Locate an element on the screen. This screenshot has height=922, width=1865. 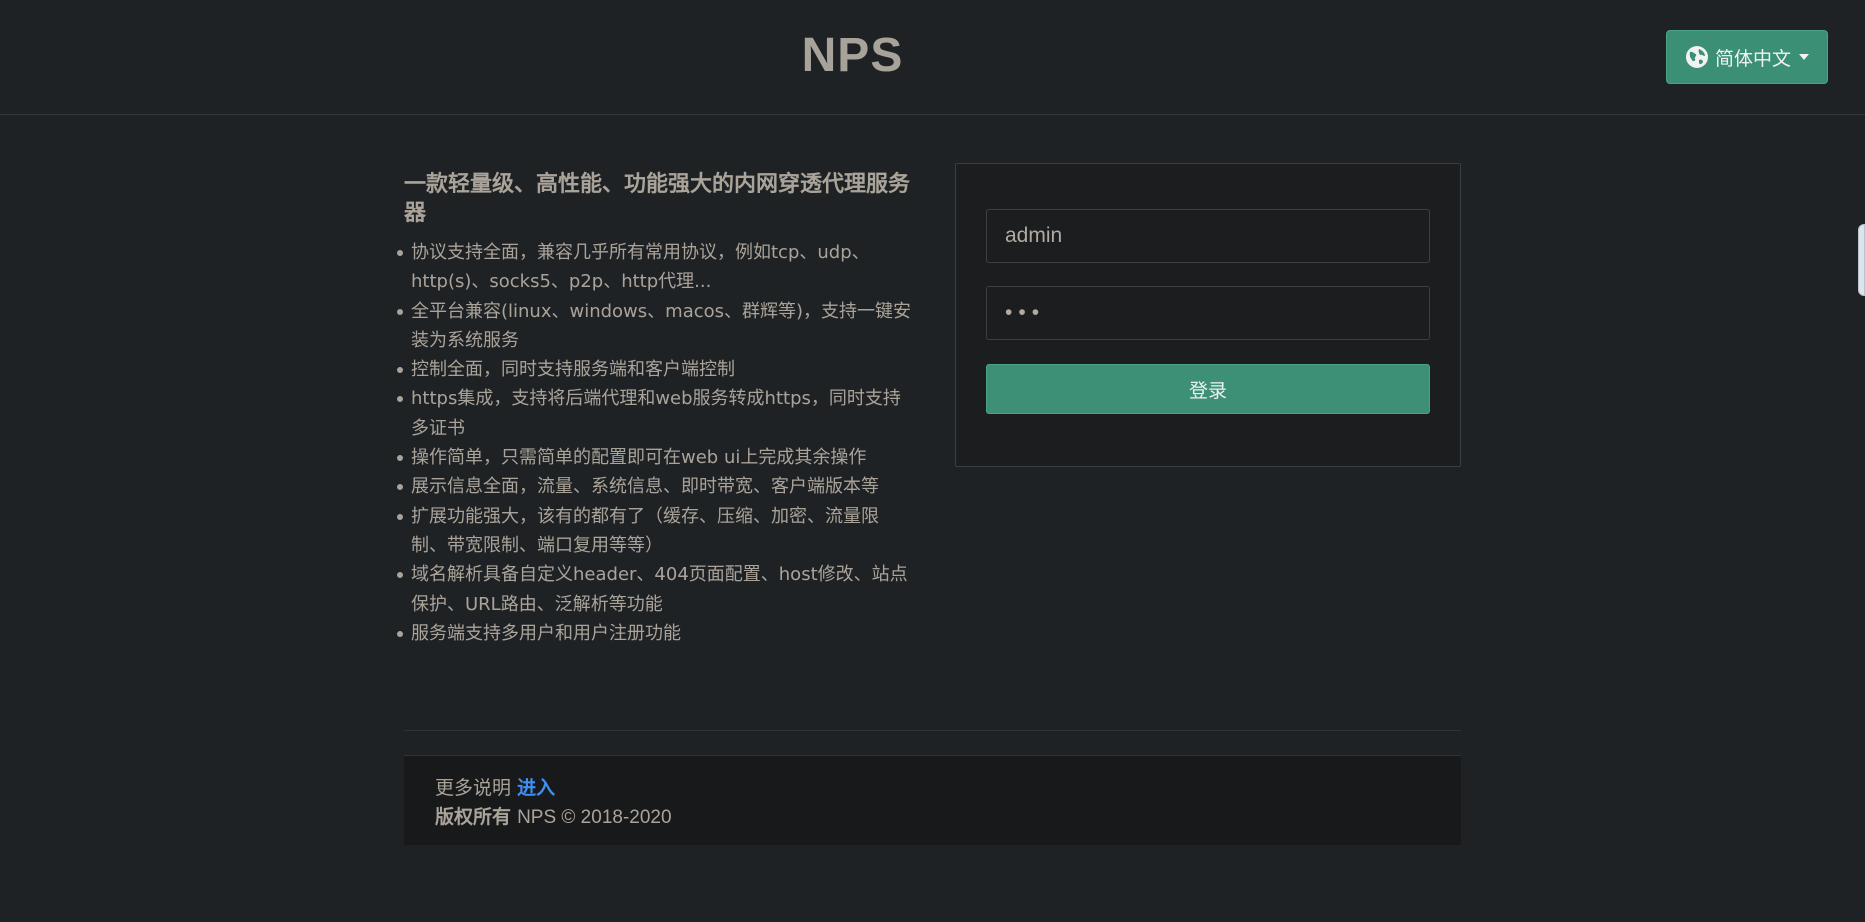
language-dropdown-button: 简体中文 is located at coordinates (1747, 57).